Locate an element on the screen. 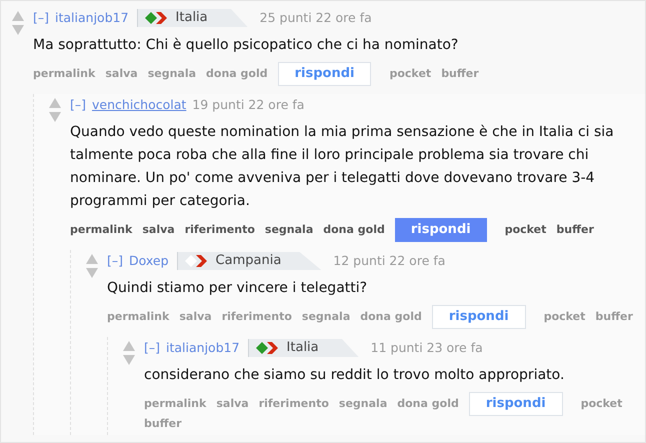  flair-label: Campania is located at coordinates (249, 261).